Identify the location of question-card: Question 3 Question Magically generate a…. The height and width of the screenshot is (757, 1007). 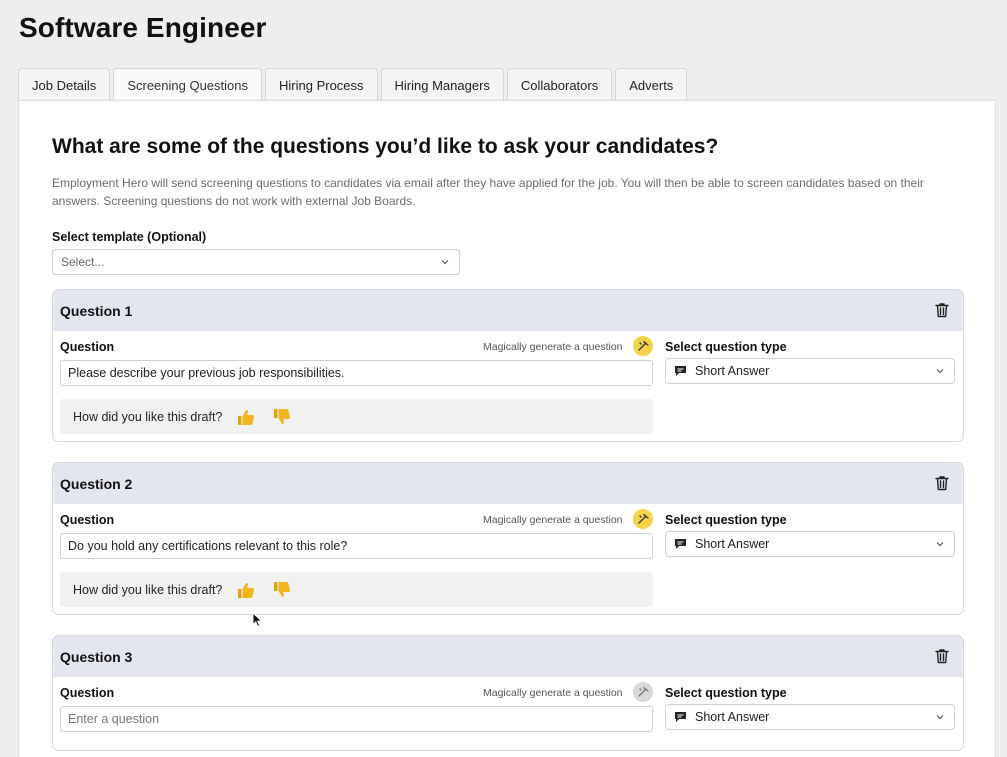
(508, 693).